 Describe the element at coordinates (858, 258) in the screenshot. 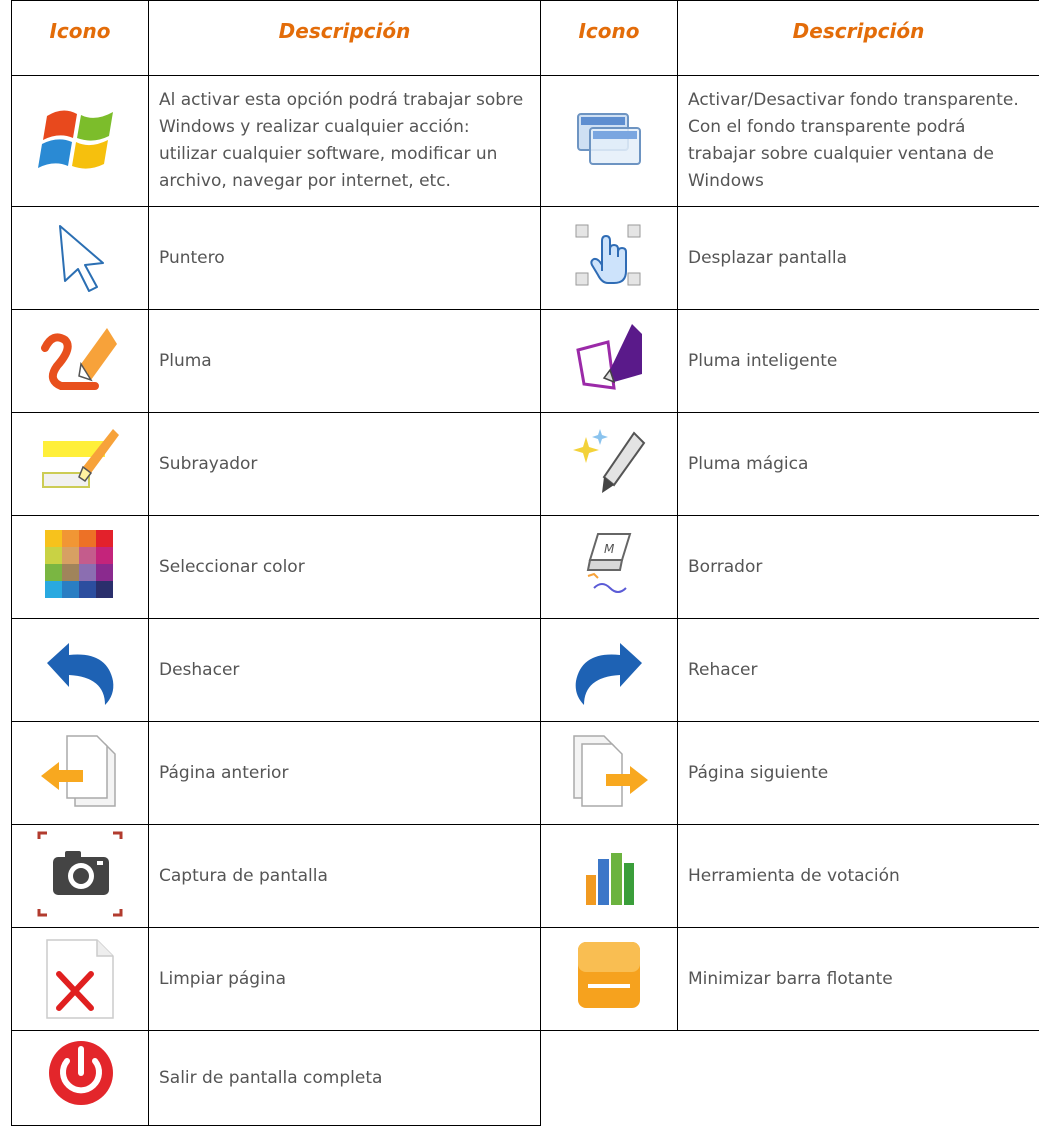

I see `description: Desplazar pantalla` at that location.